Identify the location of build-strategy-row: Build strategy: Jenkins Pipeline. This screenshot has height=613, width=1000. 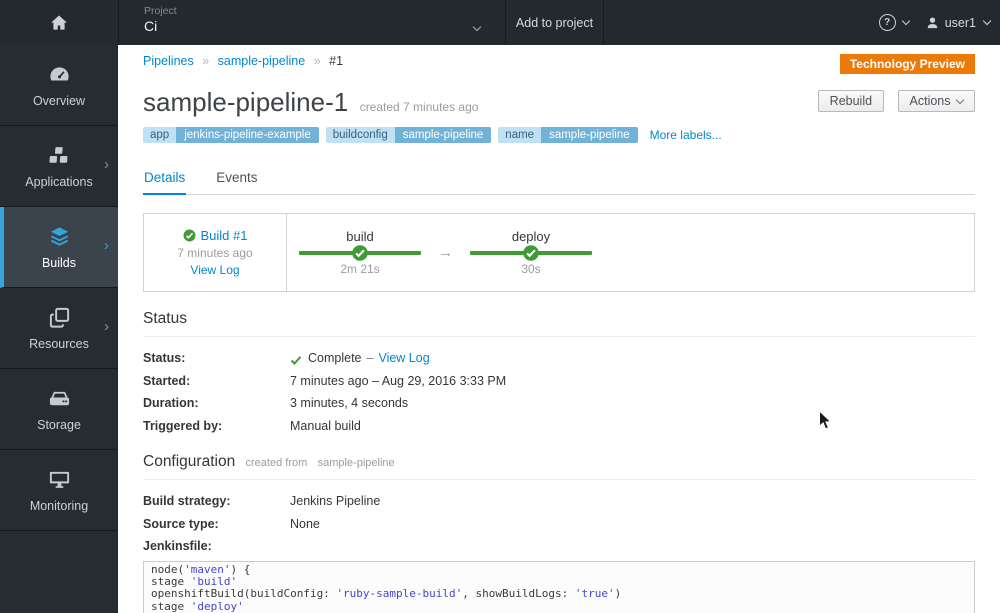
(559, 502).